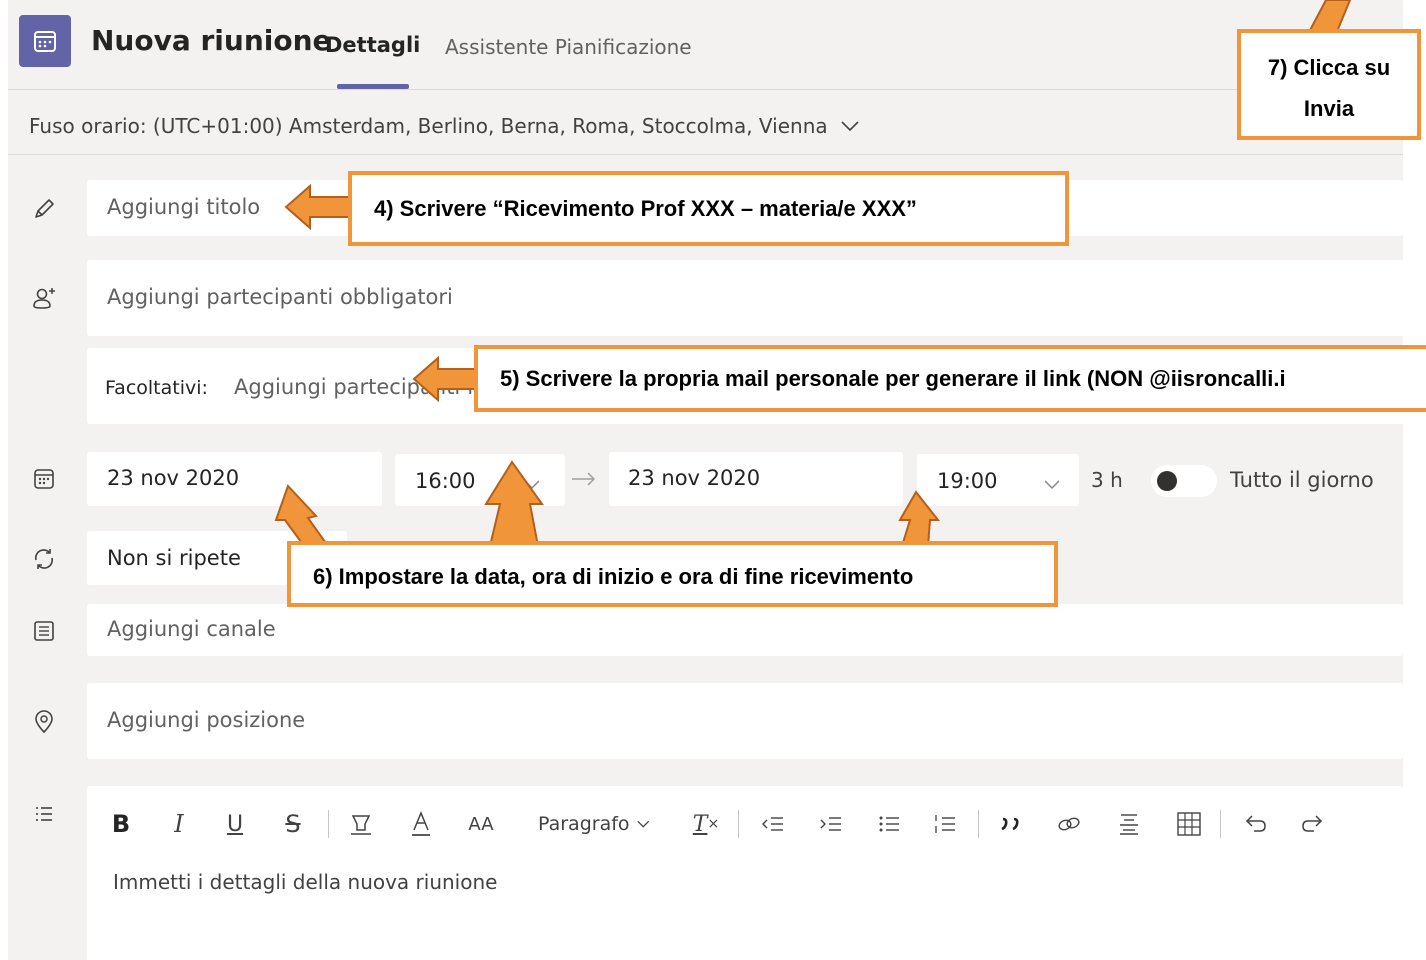 The height and width of the screenshot is (960, 1426). What do you see at coordinates (700, 824) in the screenshot?
I see `clear-formatting-label: T` at bounding box center [700, 824].